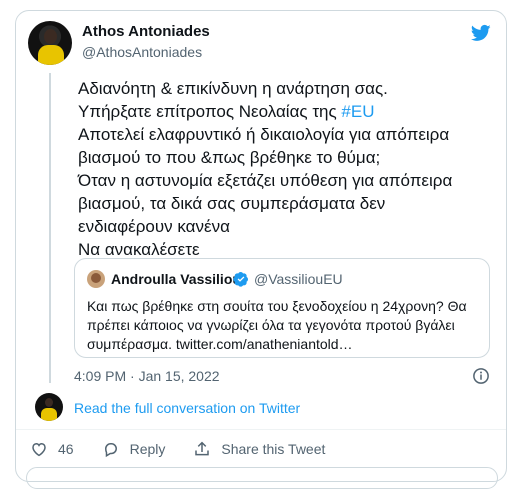 This screenshot has height=489, width=526. What do you see at coordinates (49, 407) in the screenshot?
I see `conversation-avatar` at bounding box center [49, 407].